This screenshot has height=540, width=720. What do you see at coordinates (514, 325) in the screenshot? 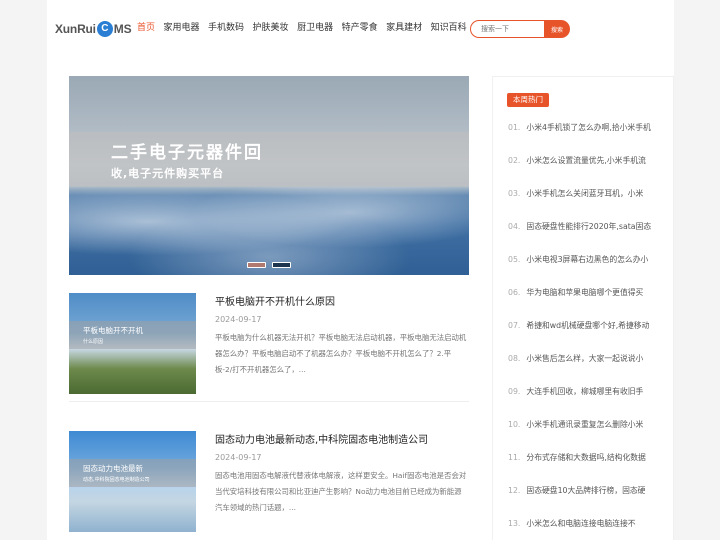
I see `item-number: 07.` at bounding box center [514, 325].